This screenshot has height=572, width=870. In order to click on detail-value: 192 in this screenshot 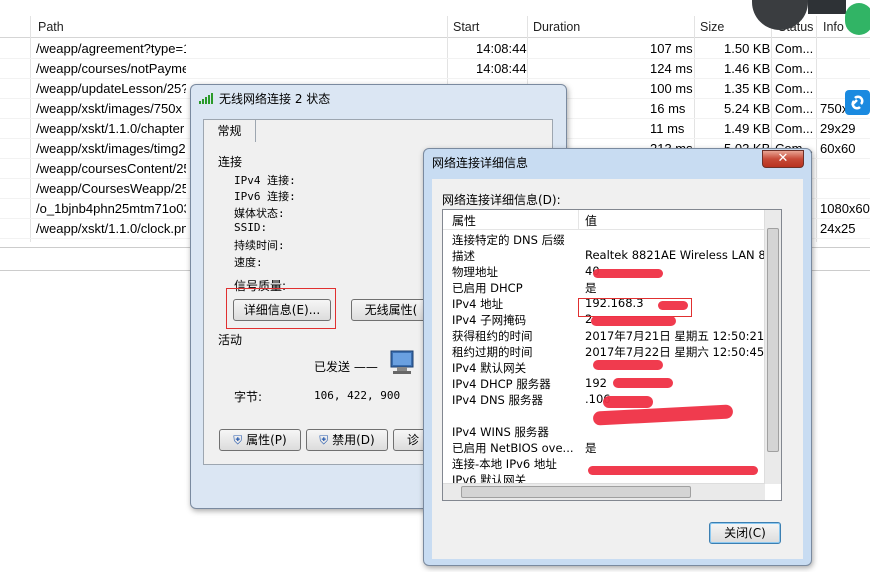, I will do `click(596, 383)`.